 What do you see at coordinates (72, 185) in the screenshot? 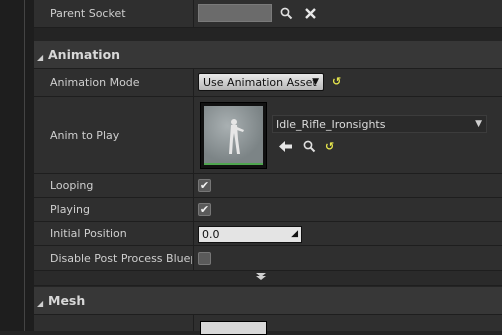
I see `looping-label: Looping` at bounding box center [72, 185].